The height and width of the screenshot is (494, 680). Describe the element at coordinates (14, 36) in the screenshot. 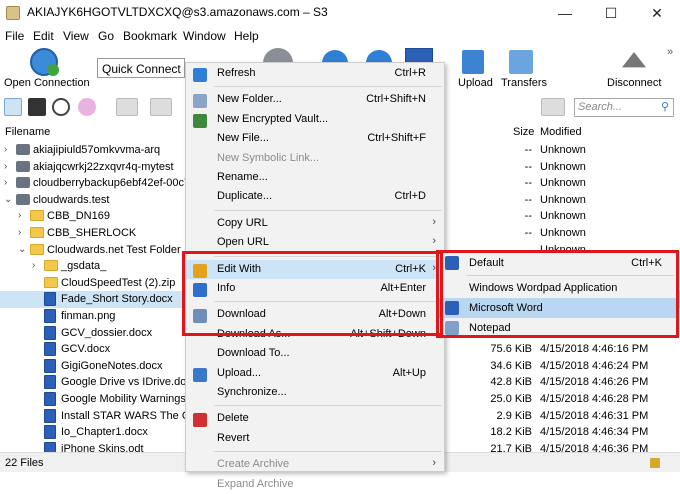

I see `menu-file: File` at that location.